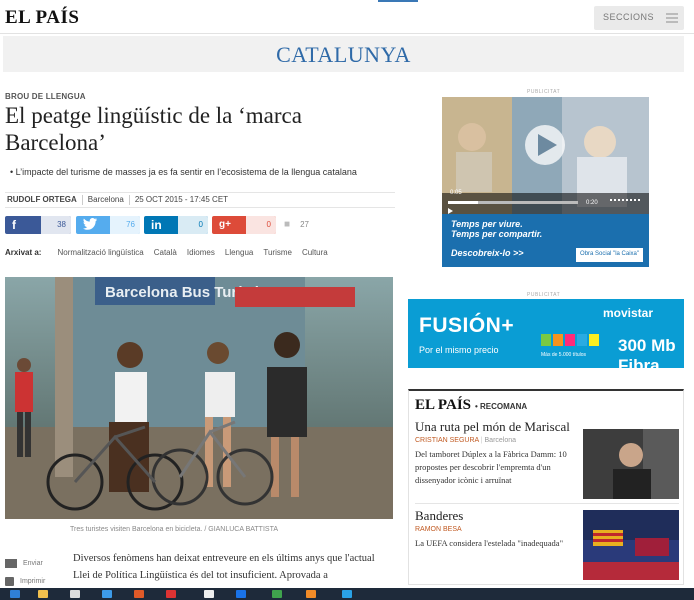  I want to click on ad-line-2: Temps per compartir., so click(497, 234).